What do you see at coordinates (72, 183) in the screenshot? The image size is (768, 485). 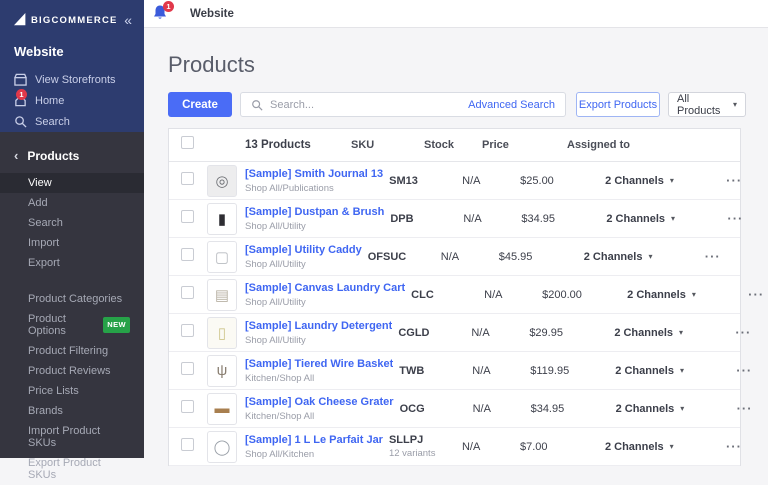 I see `sidebar-menu-item: View` at bounding box center [72, 183].